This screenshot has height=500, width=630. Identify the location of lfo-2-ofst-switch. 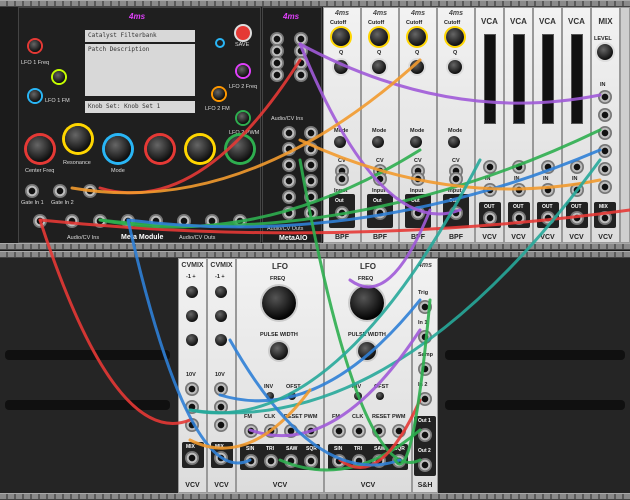
(380, 396).